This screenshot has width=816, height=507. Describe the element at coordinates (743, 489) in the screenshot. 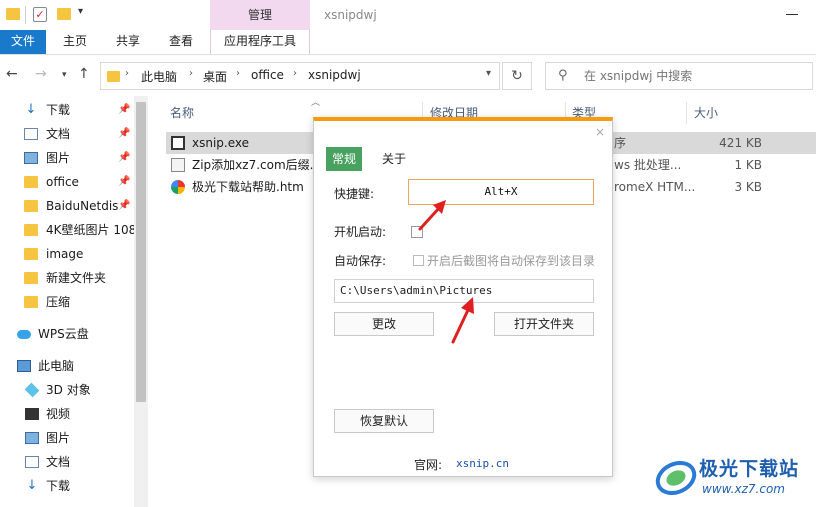

I see `watermark-url: www.xz7.com` at that location.